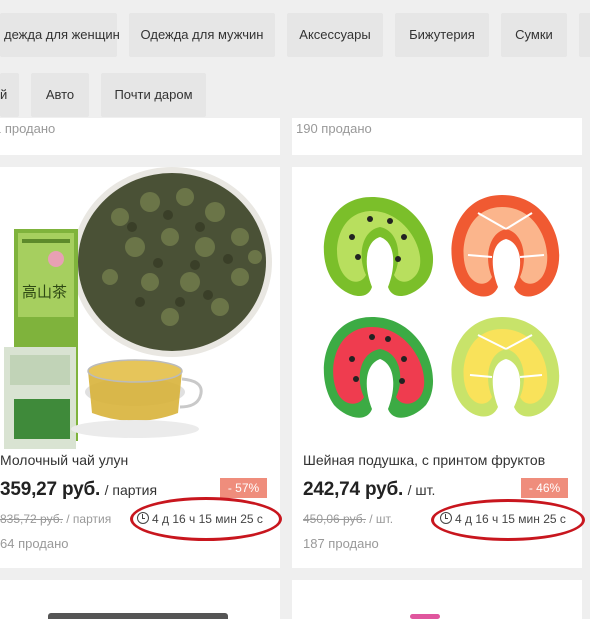 This screenshot has width=590, height=619. I want to click on category-jewelry: Бижутерия, so click(442, 35).